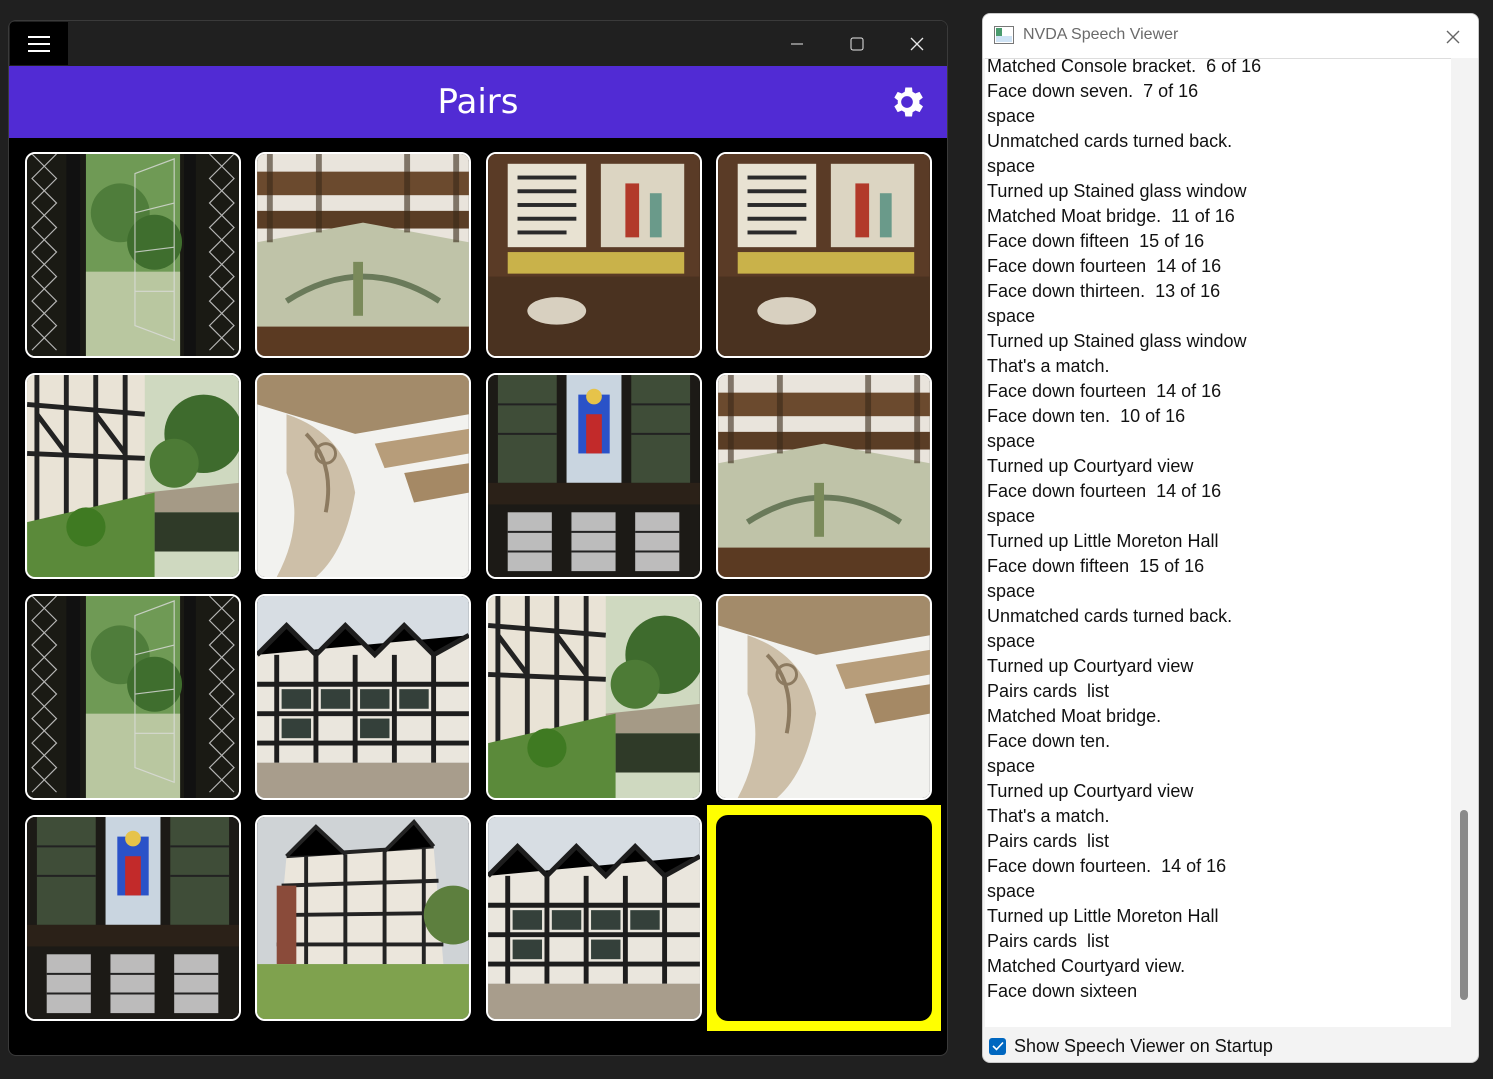 The height and width of the screenshot is (1079, 1493). What do you see at coordinates (1104, 291) in the screenshot?
I see `speech-line: Face down thirteen. 13 of 16` at bounding box center [1104, 291].